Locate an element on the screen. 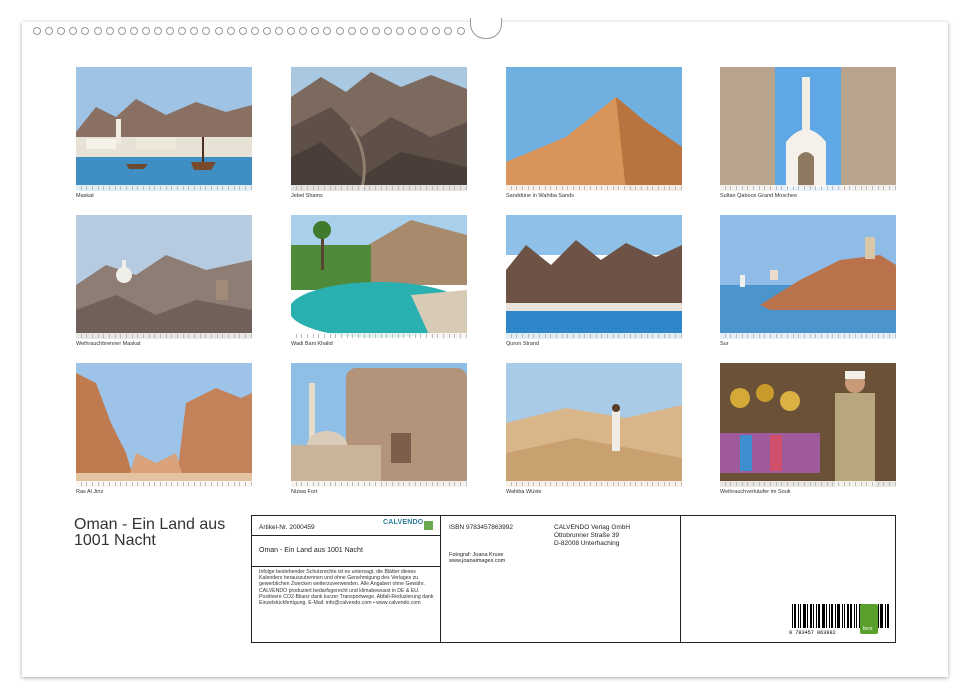  photo-caption: Sur is located at coordinates (724, 344).